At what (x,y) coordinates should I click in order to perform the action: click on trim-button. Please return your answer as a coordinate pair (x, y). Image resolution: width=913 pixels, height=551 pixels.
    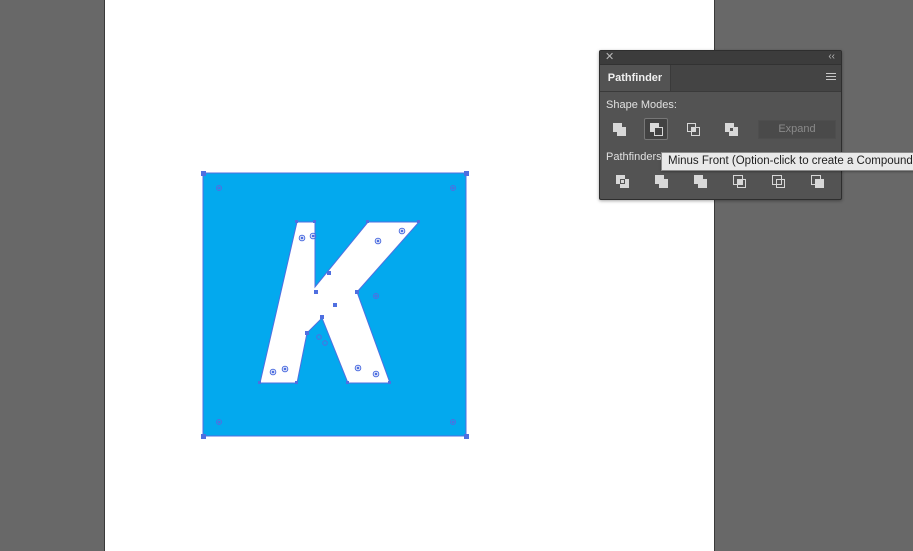
    Looking at the image, I should click on (662, 182).